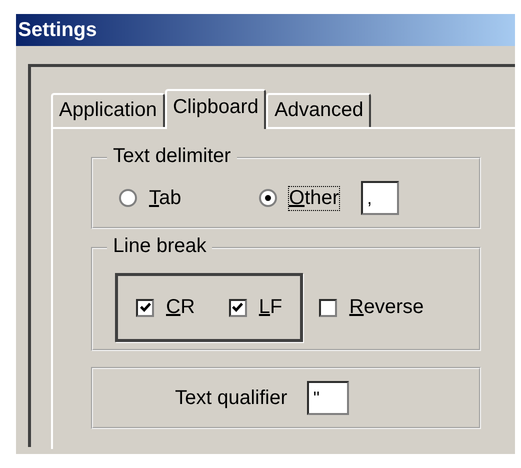  What do you see at coordinates (231, 398) in the screenshot?
I see `field-label: Text qualifier` at bounding box center [231, 398].